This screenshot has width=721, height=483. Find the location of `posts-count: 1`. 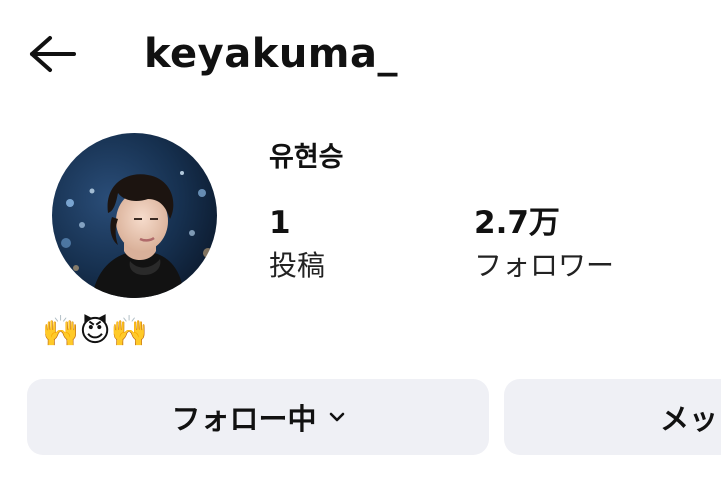

posts-count: 1 is located at coordinates (280, 223).